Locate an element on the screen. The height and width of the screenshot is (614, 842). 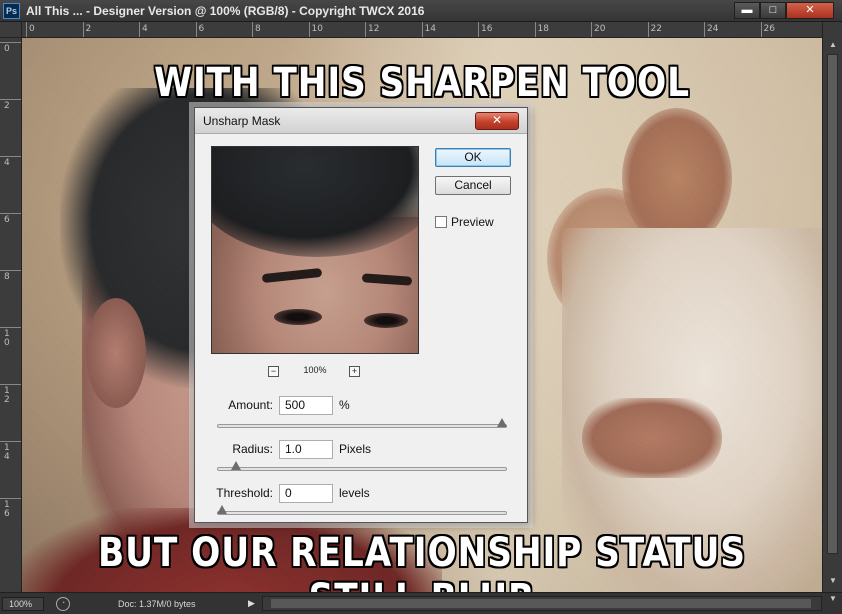
preview-zoom-value: 100% is located at coordinates (315, 370).